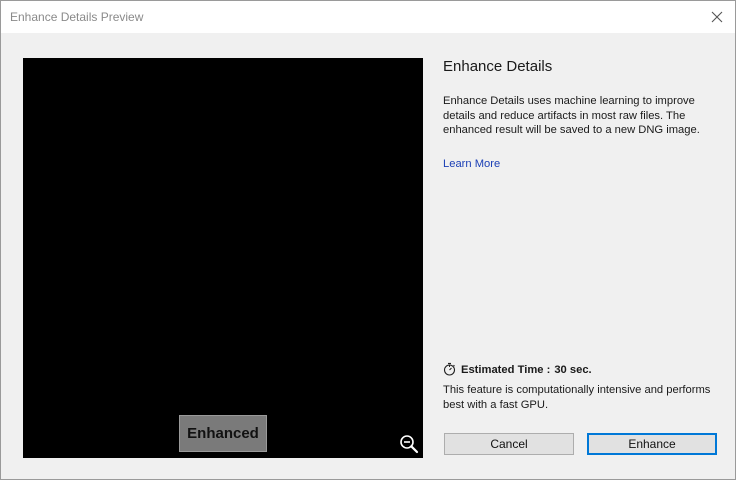  Describe the element at coordinates (471, 164) in the screenshot. I see `learn-more-link: Learn More` at that location.